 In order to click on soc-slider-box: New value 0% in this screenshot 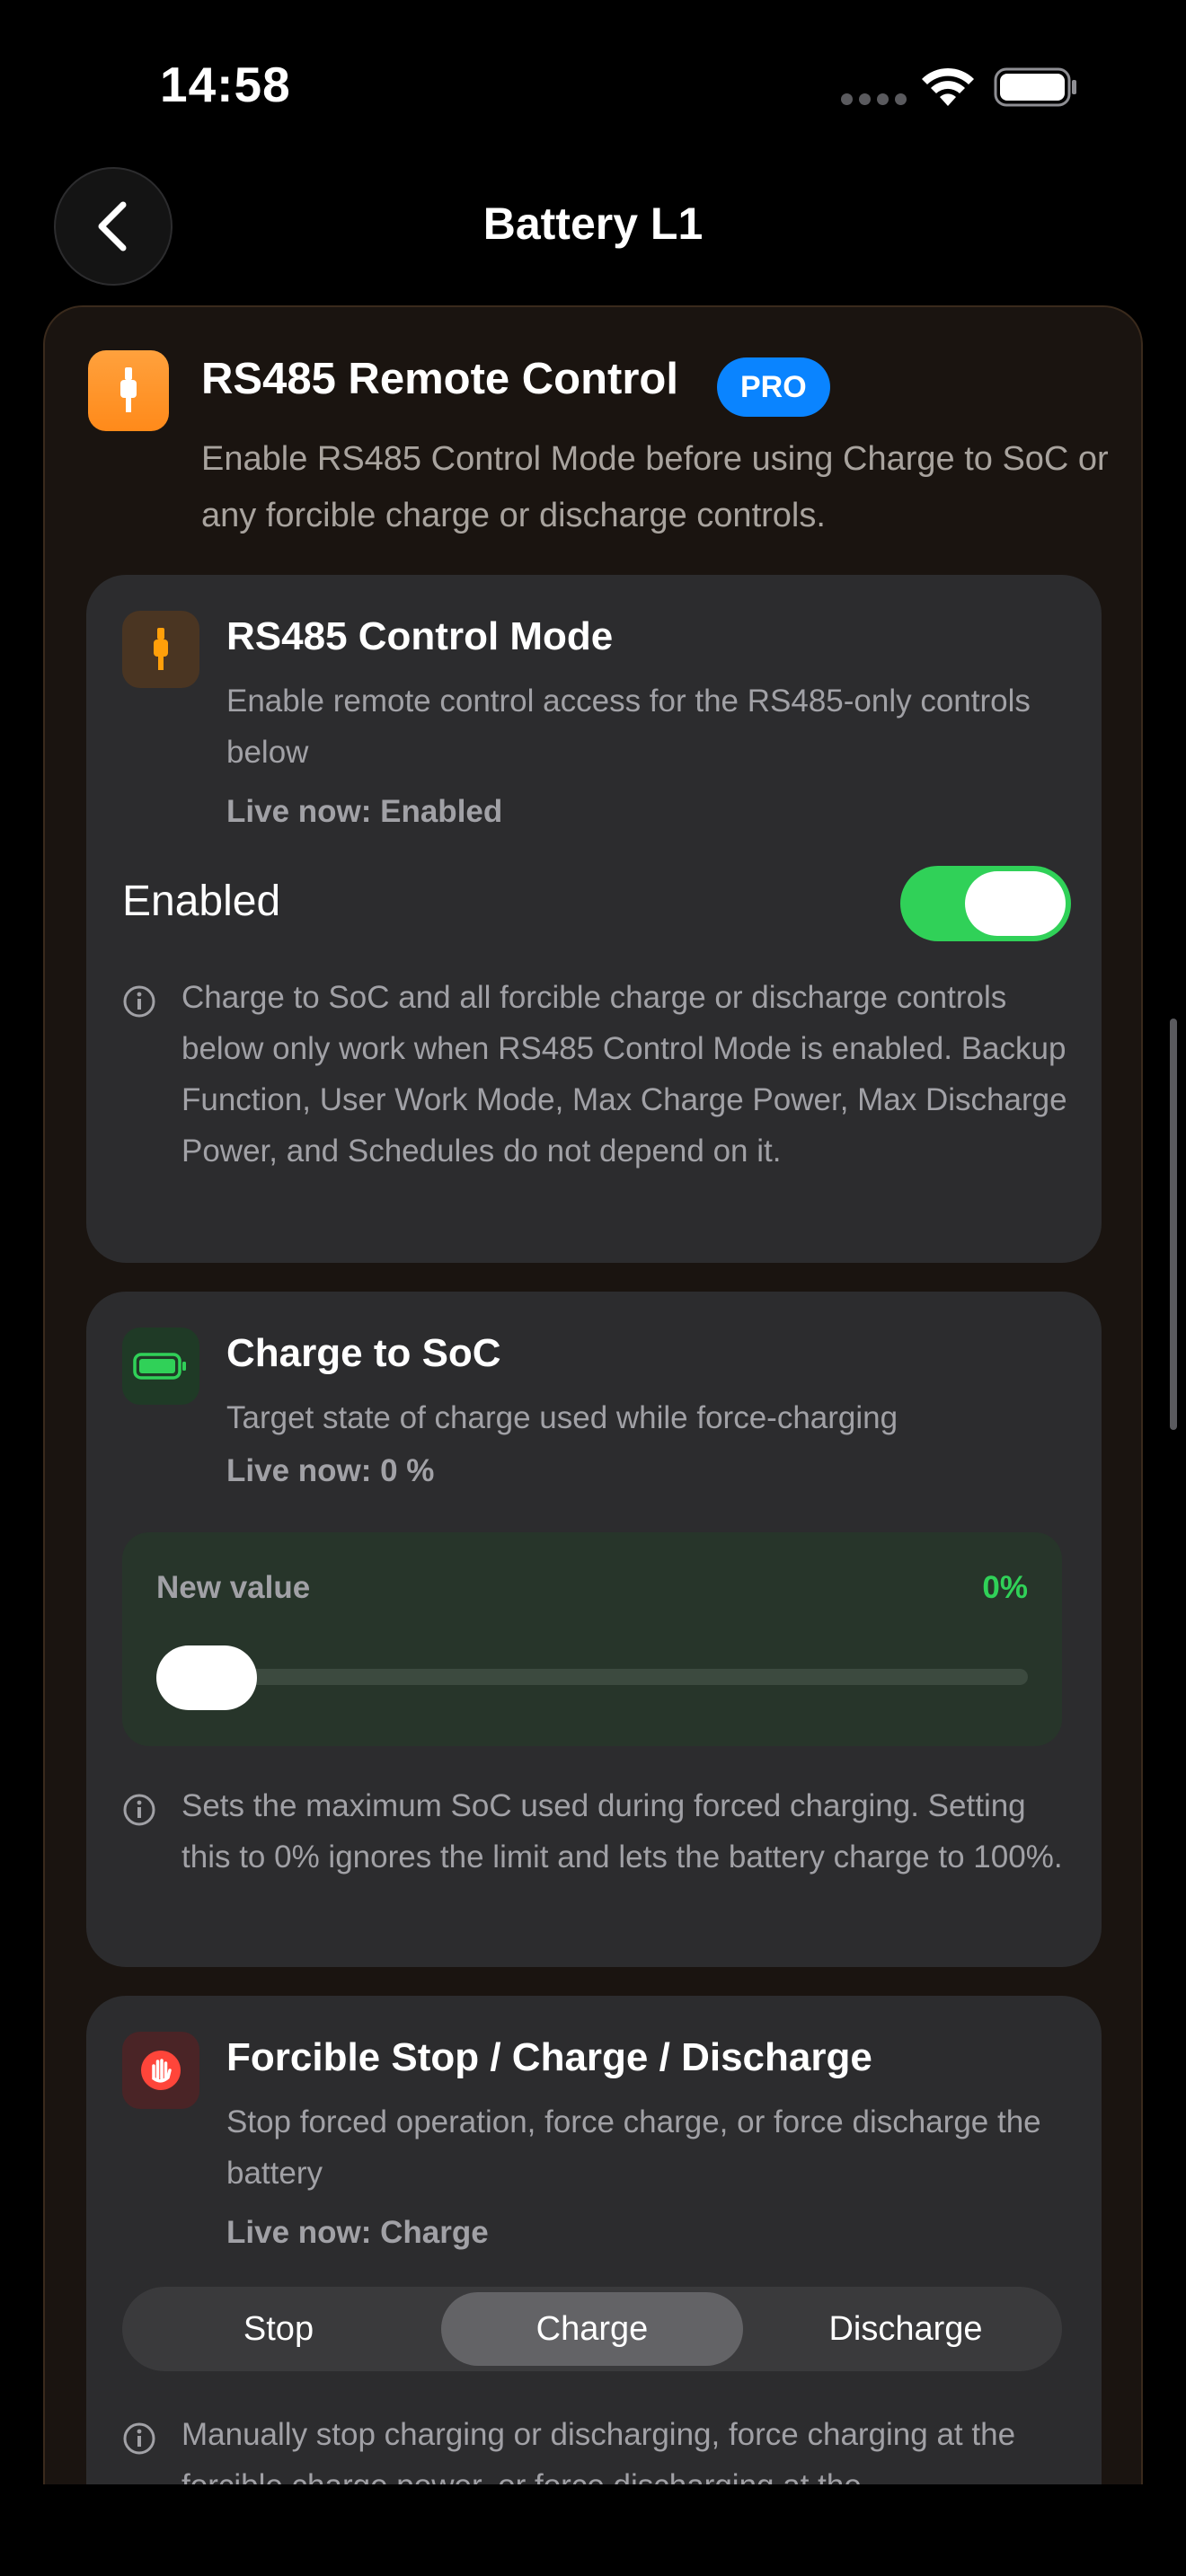, I will do `click(592, 1639)`.